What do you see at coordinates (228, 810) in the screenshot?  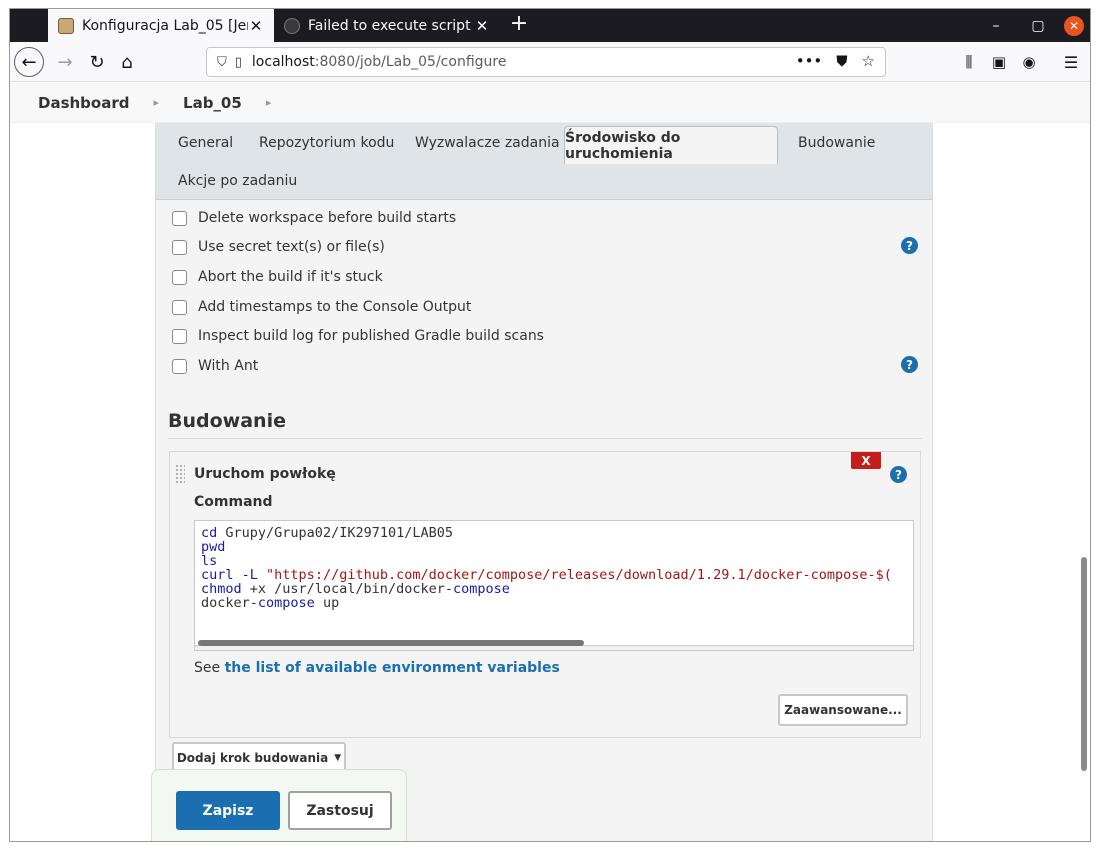 I see `save-button: Zapisz` at bounding box center [228, 810].